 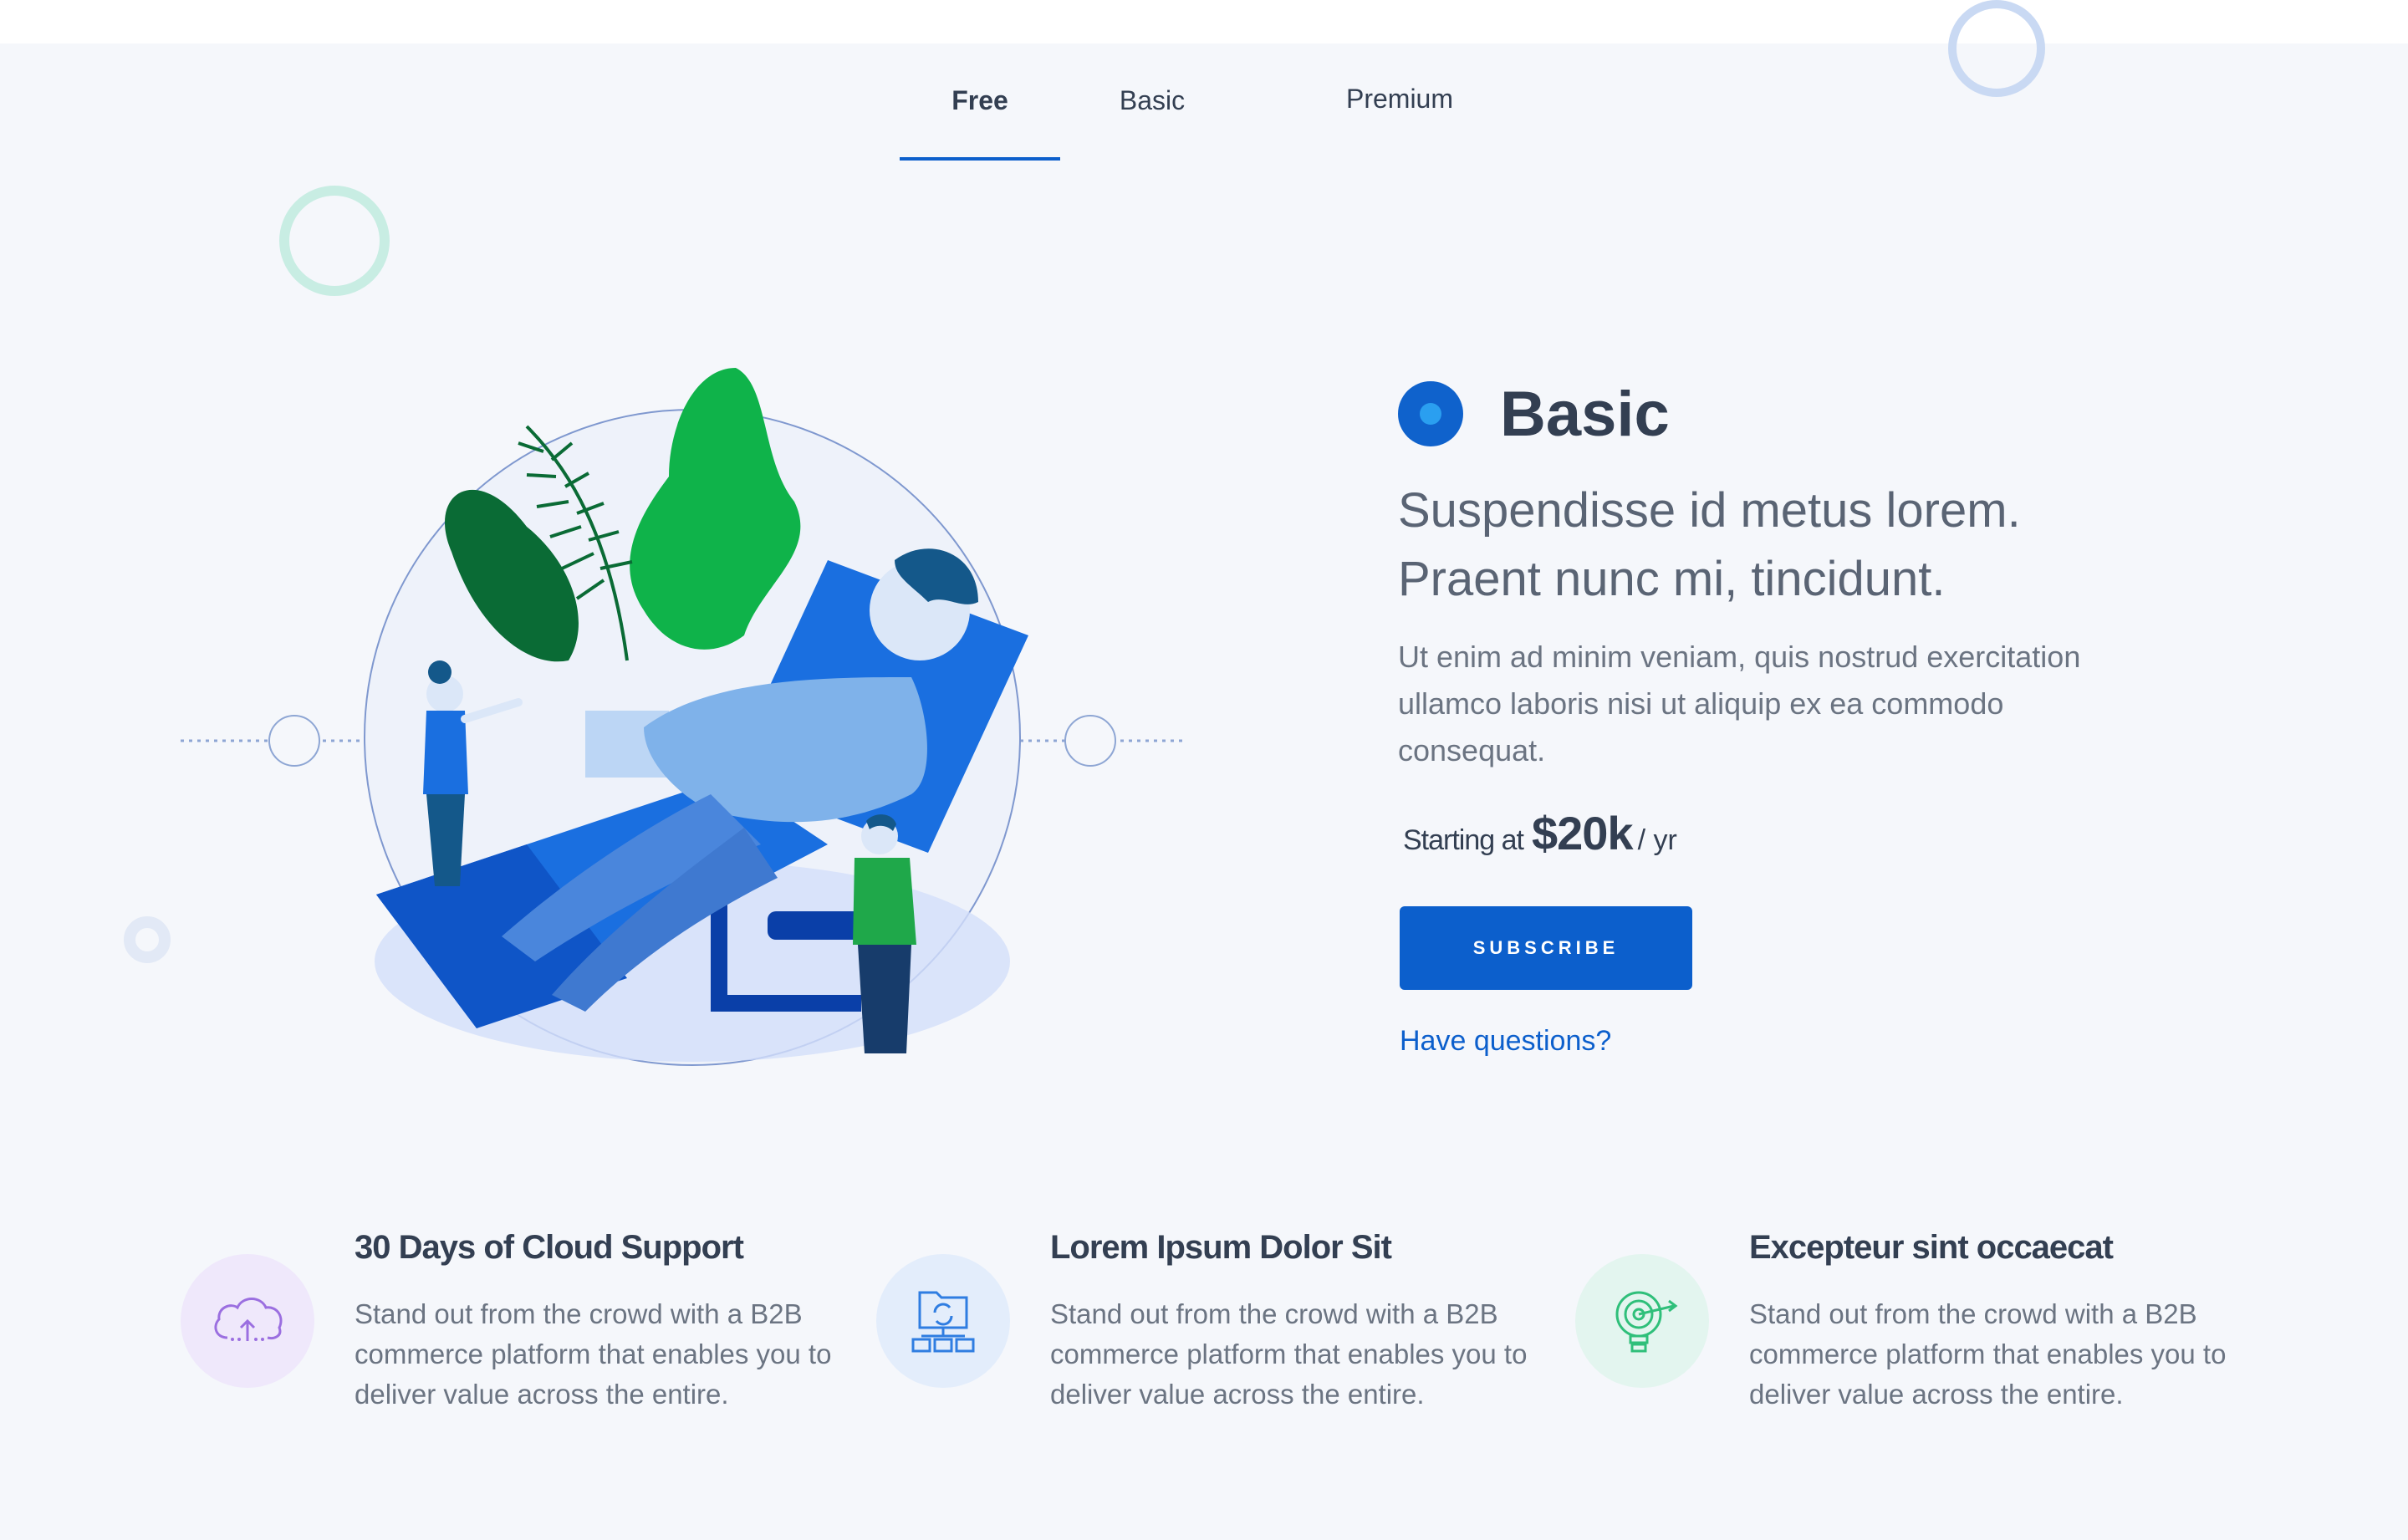 What do you see at coordinates (550, 1247) in the screenshot?
I see `feature-title: 30 Days of Cloud Support` at bounding box center [550, 1247].